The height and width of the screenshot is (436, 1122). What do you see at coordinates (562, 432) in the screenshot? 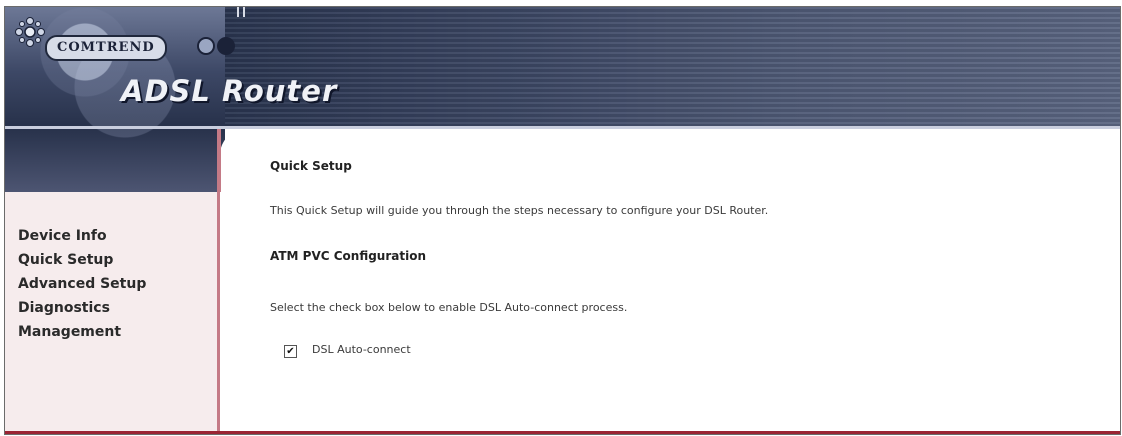
I see `footer-accent-bar` at bounding box center [562, 432].